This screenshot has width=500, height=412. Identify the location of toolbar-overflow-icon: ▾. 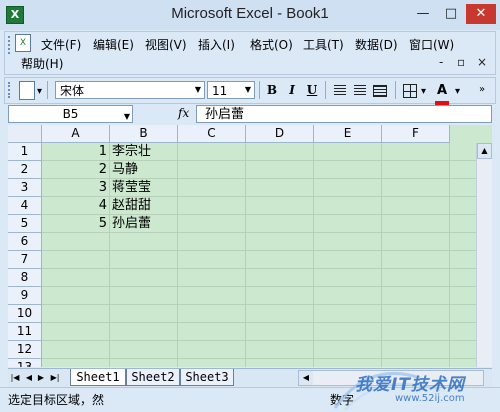
(39, 91).